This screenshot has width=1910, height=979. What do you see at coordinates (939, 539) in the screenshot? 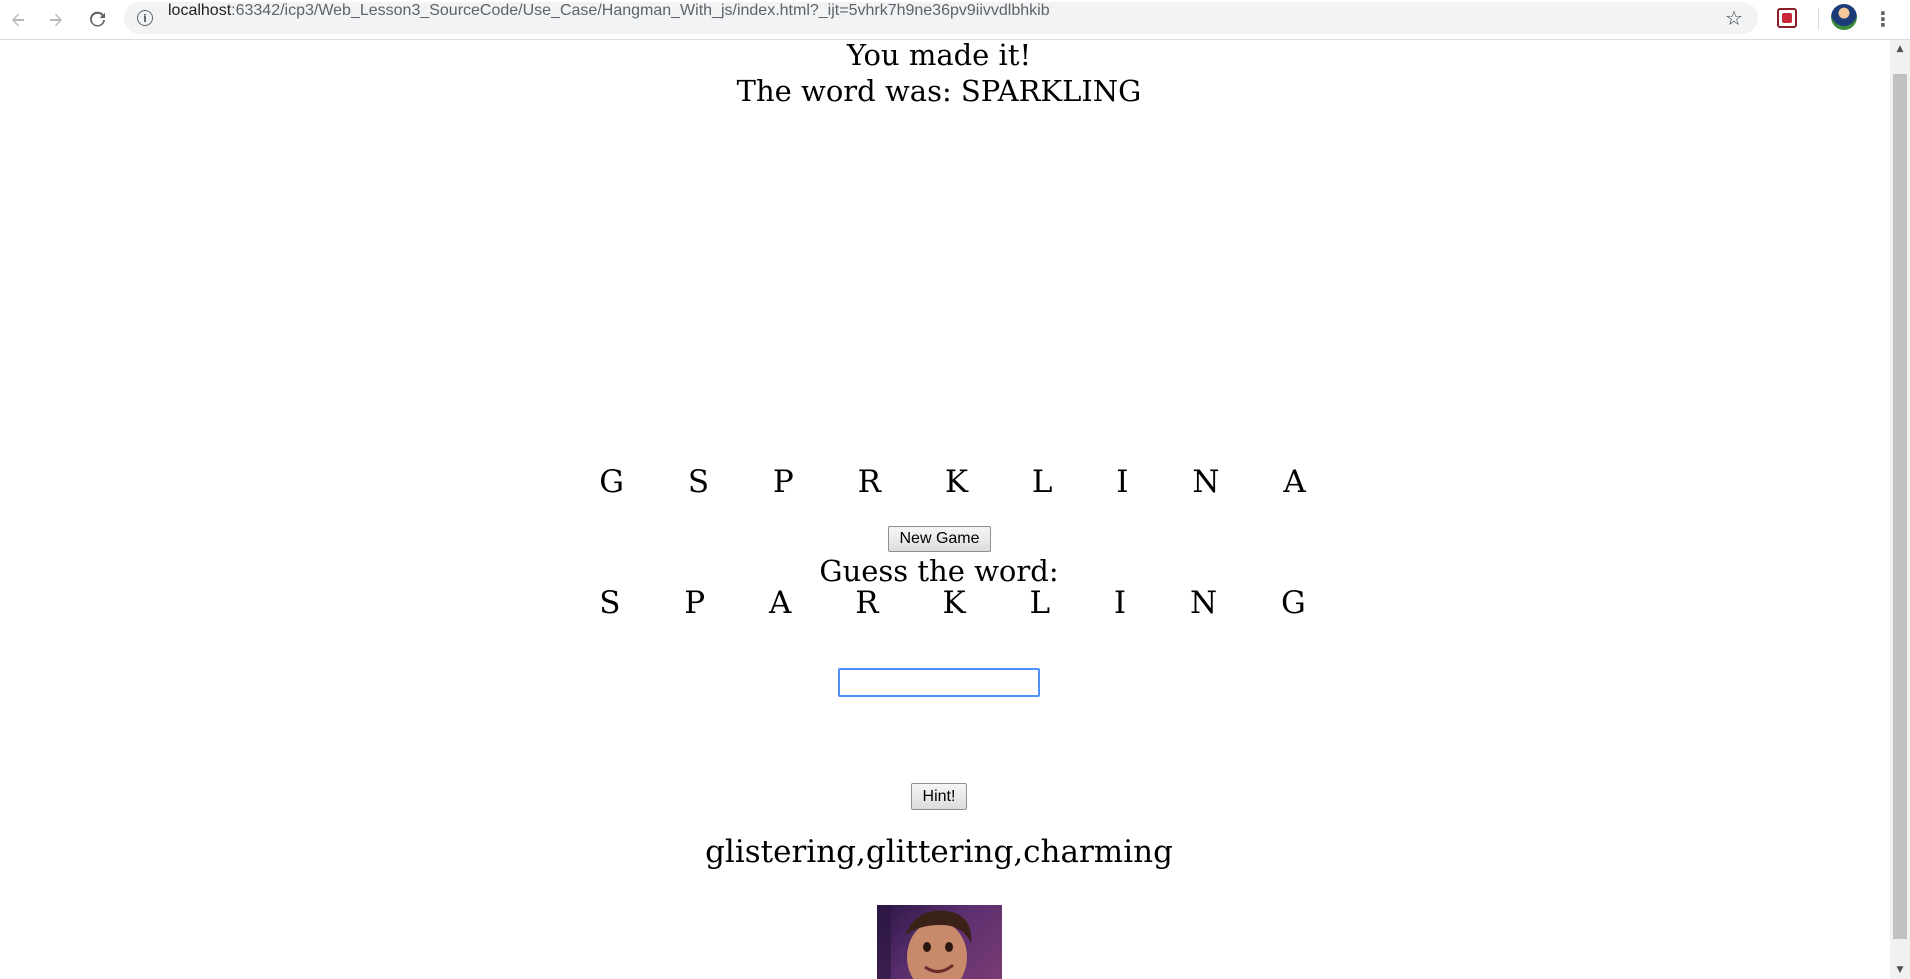
I see `new-game-button: New Game` at bounding box center [939, 539].